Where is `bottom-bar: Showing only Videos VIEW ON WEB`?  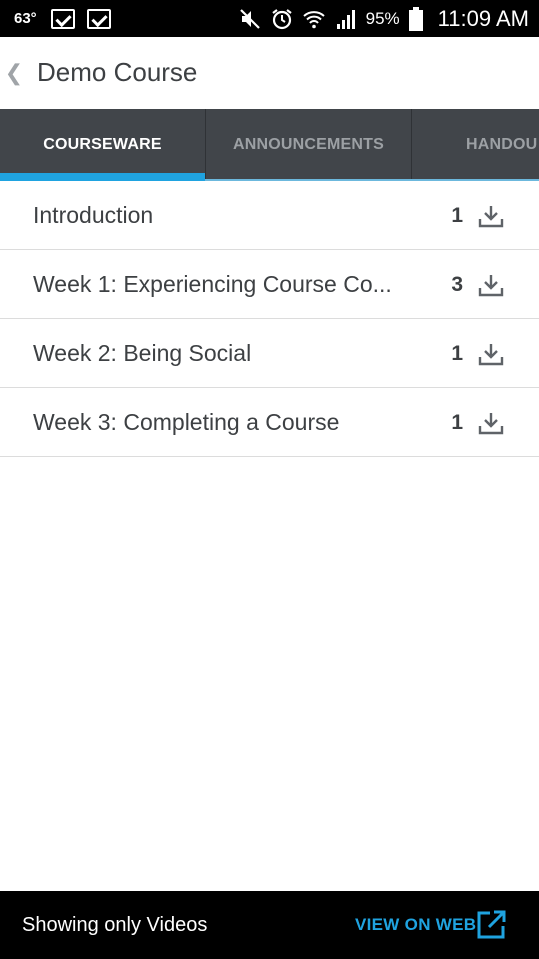 bottom-bar: Showing only Videos VIEW ON WEB is located at coordinates (269, 925).